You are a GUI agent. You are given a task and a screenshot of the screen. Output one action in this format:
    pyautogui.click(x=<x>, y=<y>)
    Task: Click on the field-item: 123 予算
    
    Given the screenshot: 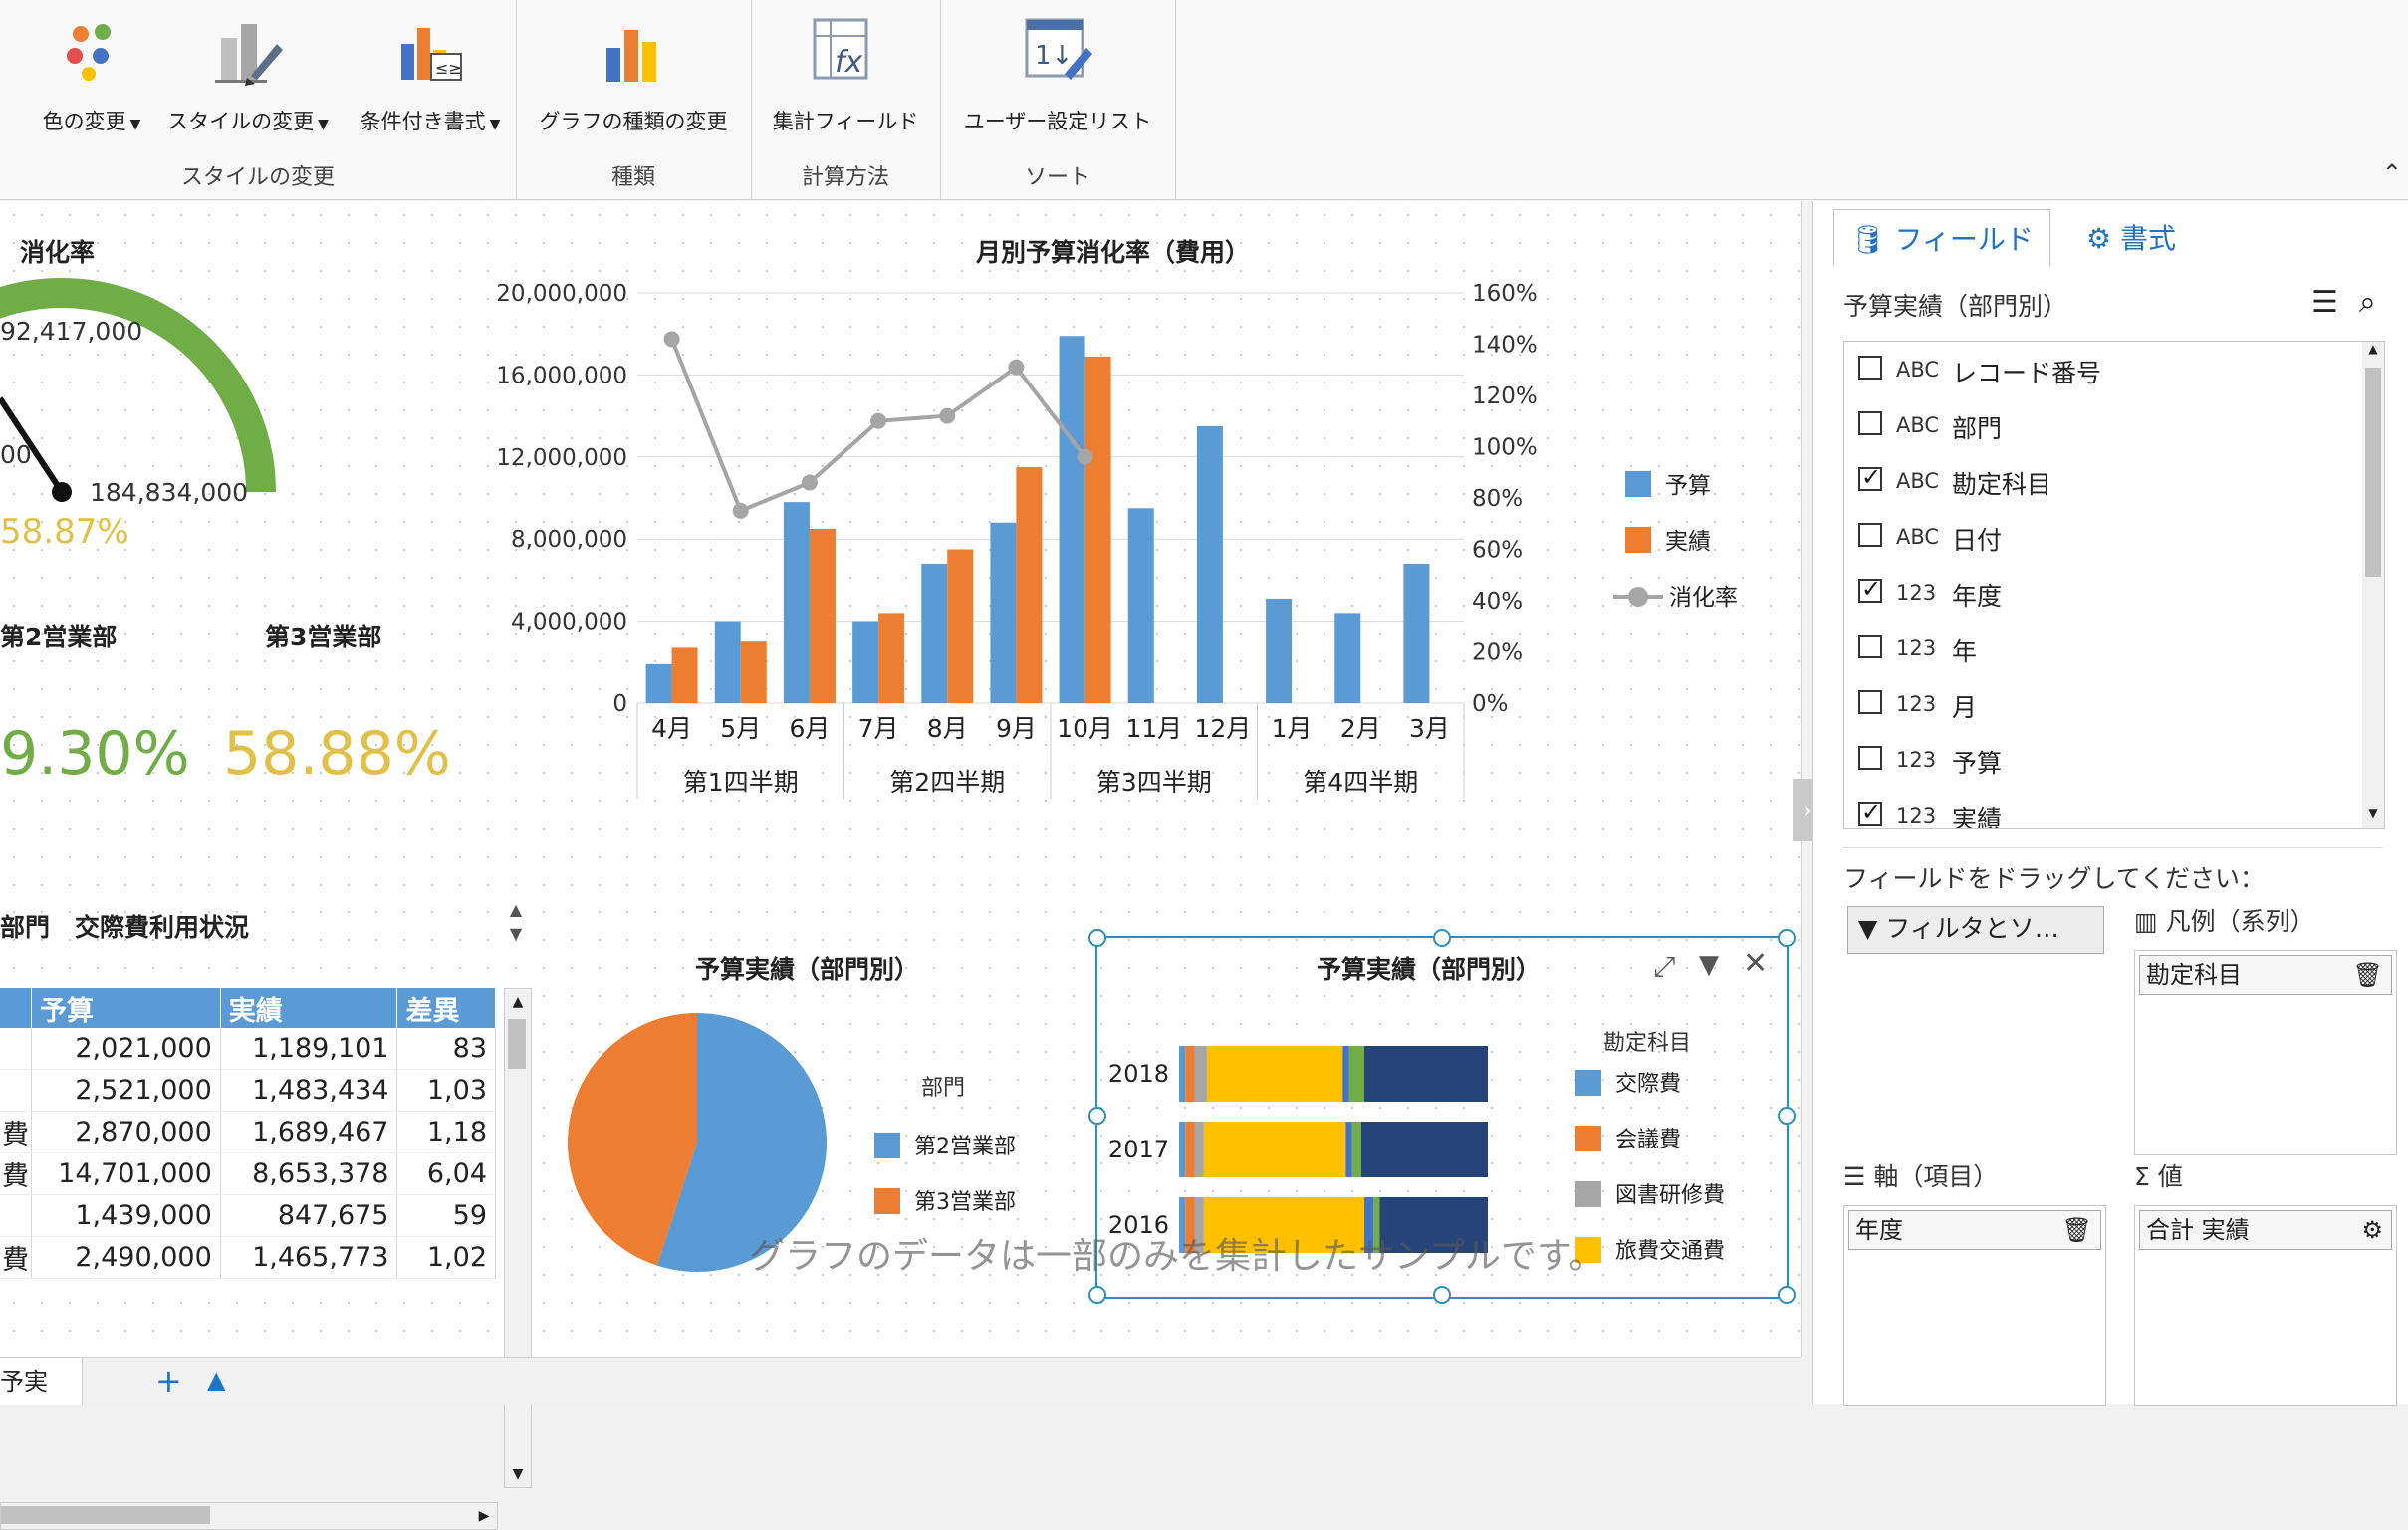 What is the action you would take?
    pyautogui.click(x=2103, y=760)
    